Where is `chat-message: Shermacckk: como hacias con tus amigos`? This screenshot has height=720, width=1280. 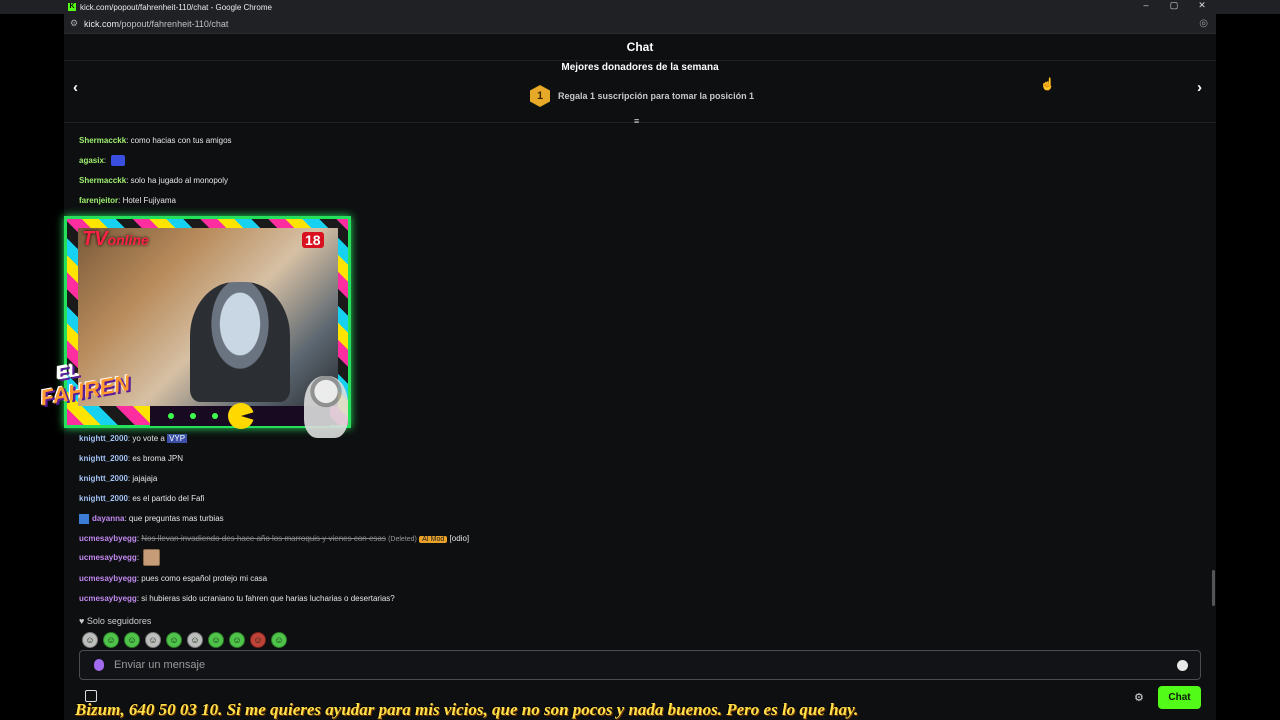
chat-message: Shermacckk: como hacias con tus amigos is located at coordinates (155, 140).